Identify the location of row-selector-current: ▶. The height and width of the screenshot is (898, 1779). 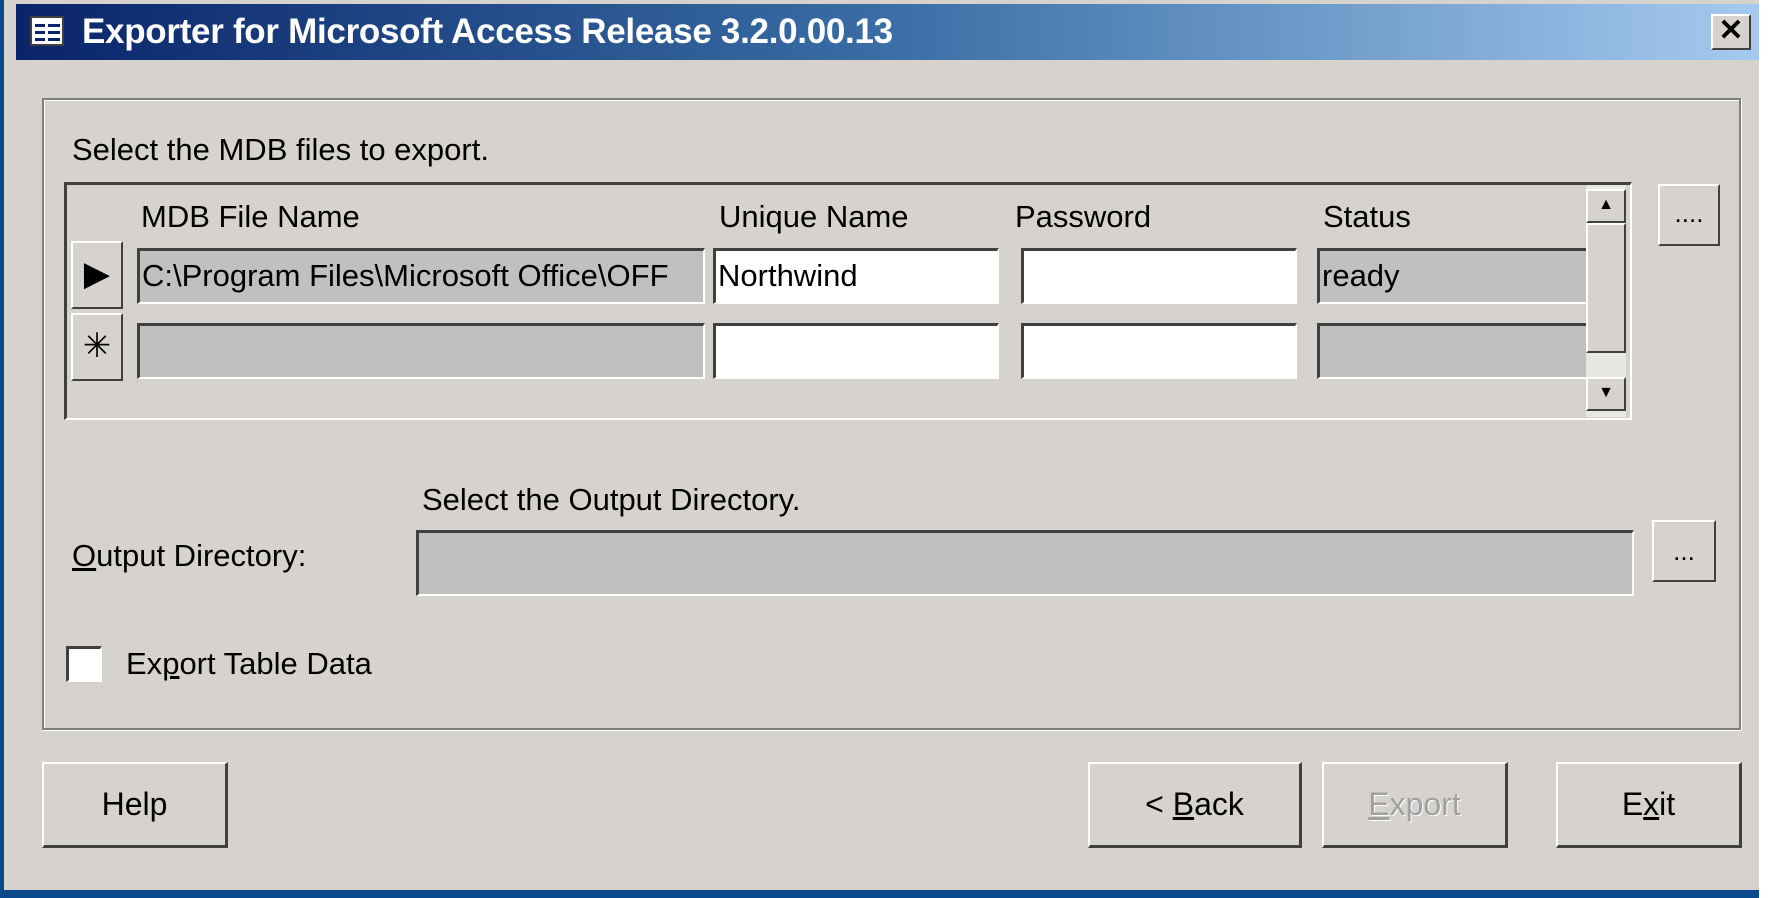
(97, 275).